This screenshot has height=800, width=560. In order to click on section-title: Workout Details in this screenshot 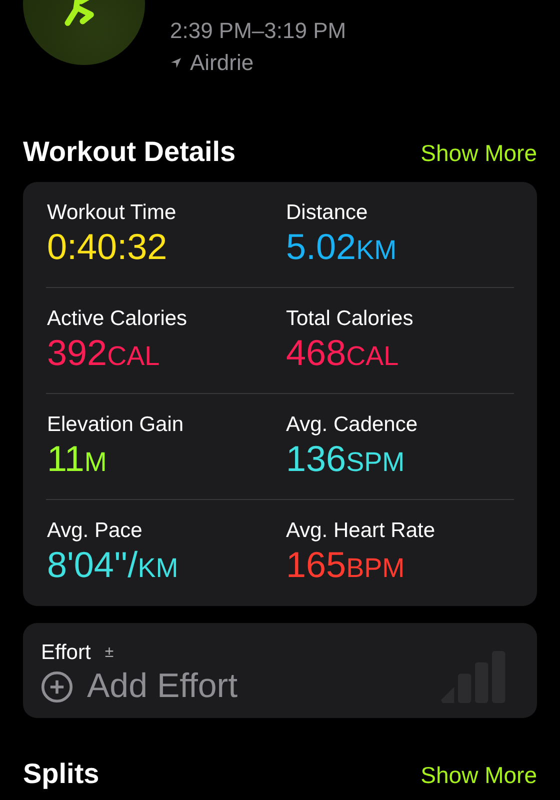, I will do `click(129, 152)`.